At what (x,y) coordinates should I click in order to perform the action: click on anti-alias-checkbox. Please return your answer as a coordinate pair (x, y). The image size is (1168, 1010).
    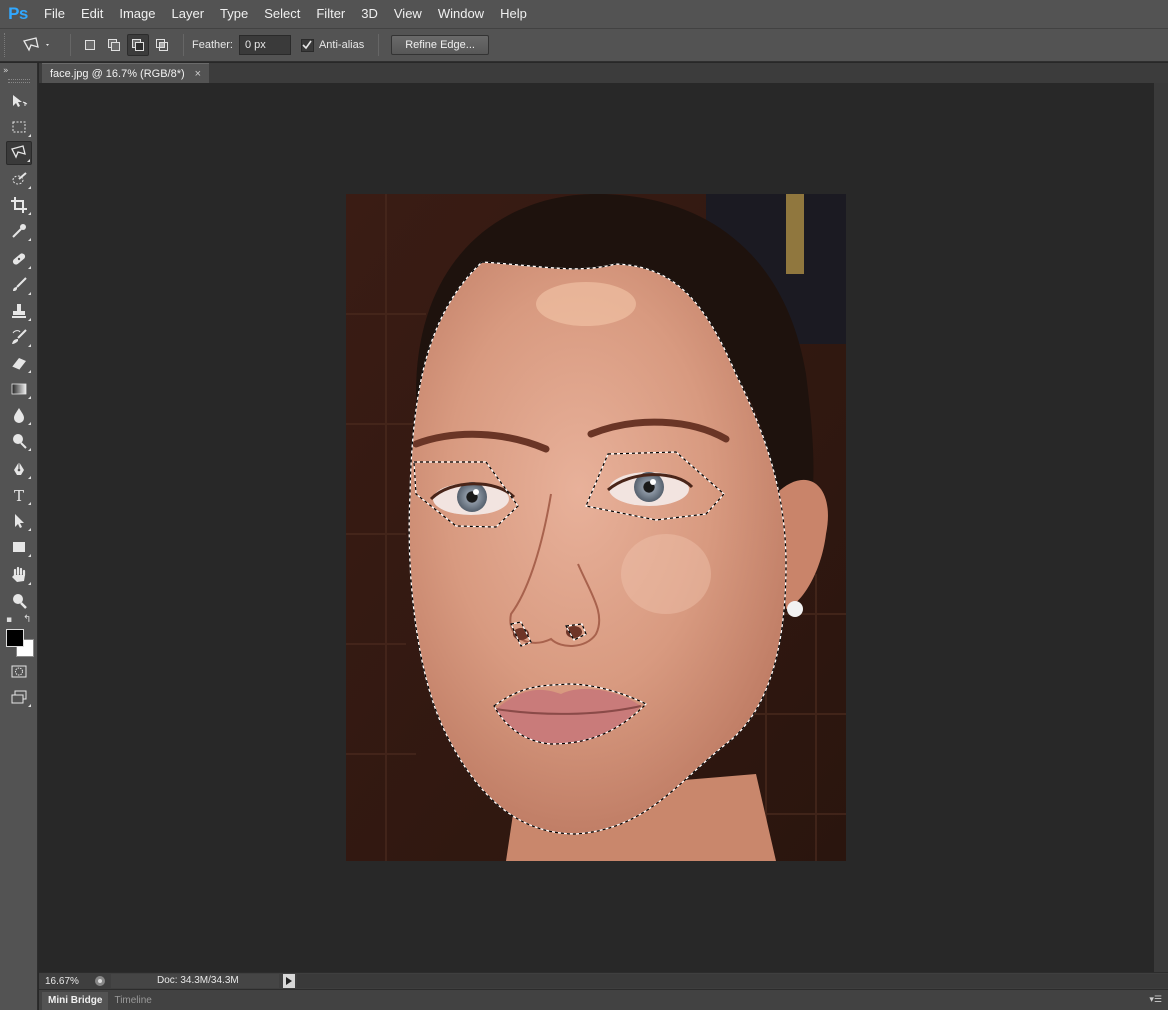
    Looking at the image, I should click on (307, 45).